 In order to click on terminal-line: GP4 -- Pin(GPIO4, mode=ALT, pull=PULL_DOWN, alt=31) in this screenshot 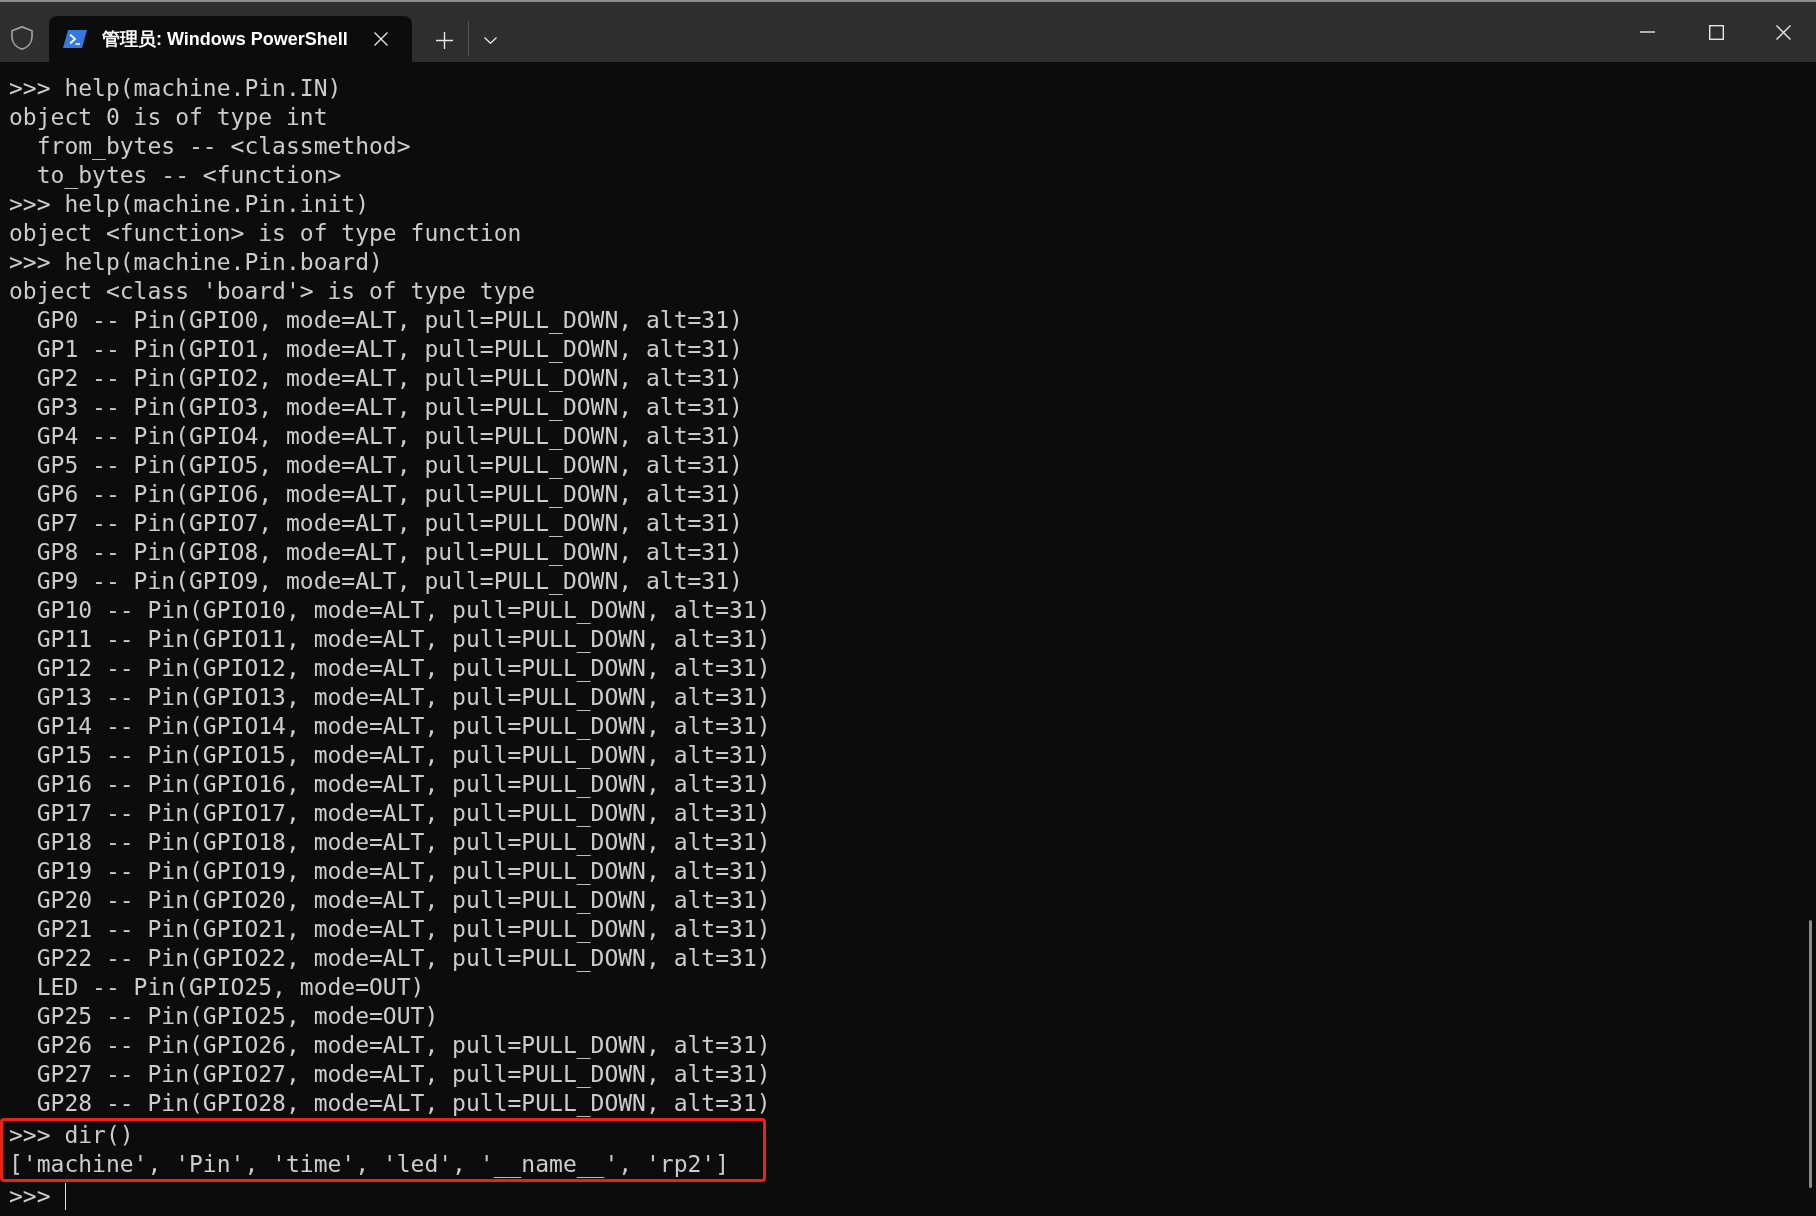, I will do `click(389, 436)`.